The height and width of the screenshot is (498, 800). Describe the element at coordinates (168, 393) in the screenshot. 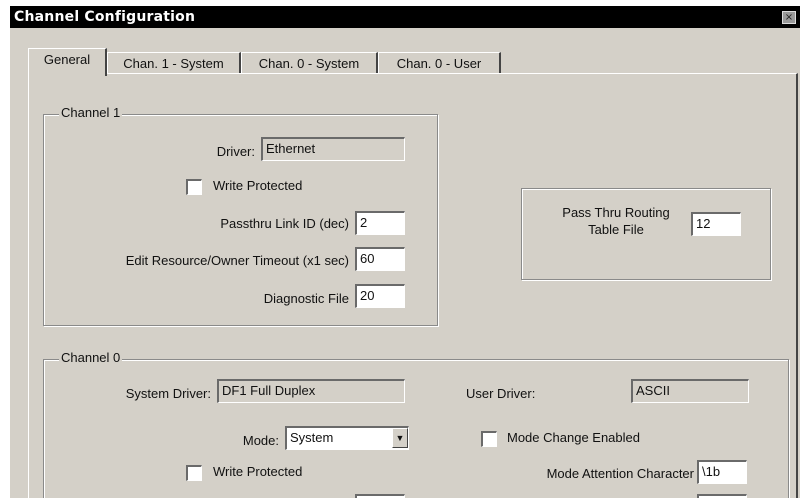

I see `system-driver-label: System Driver:` at that location.